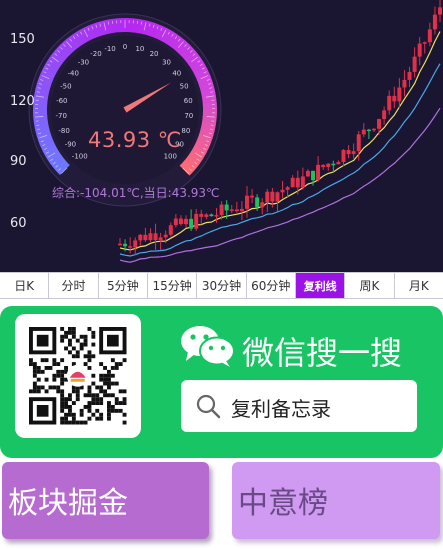  What do you see at coordinates (105, 500) in the screenshot?
I see `sector-mining-button: 板块掘金` at bounding box center [105, 500].